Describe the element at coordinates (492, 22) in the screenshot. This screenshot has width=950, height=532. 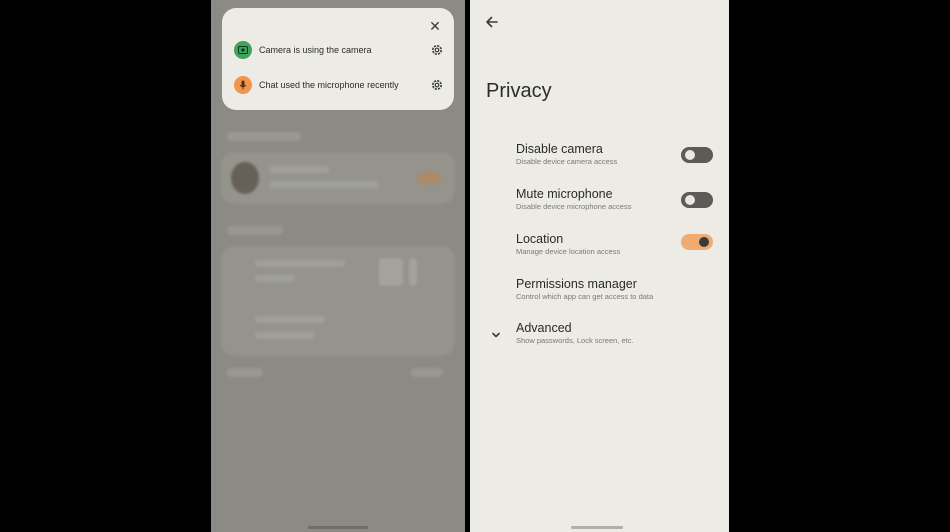
I see `back-arrow-icon` at that location.